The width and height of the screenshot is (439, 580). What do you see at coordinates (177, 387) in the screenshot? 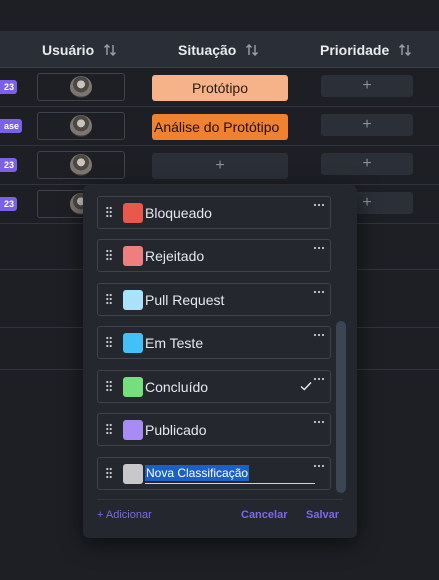
I see `option-label: Concluído` at bounding box center [177, 387].